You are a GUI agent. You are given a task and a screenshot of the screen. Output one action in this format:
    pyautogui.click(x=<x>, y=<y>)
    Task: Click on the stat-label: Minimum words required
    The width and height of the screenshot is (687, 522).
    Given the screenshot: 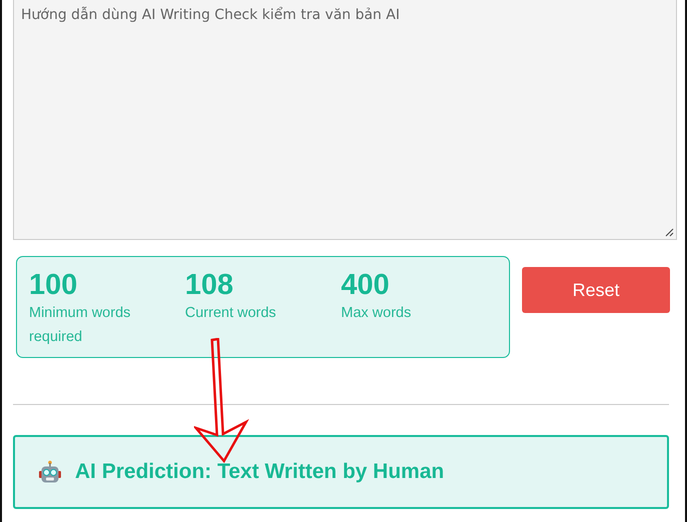 What is the action you would take?
    pyautogui.click(x=80, y=325)
    